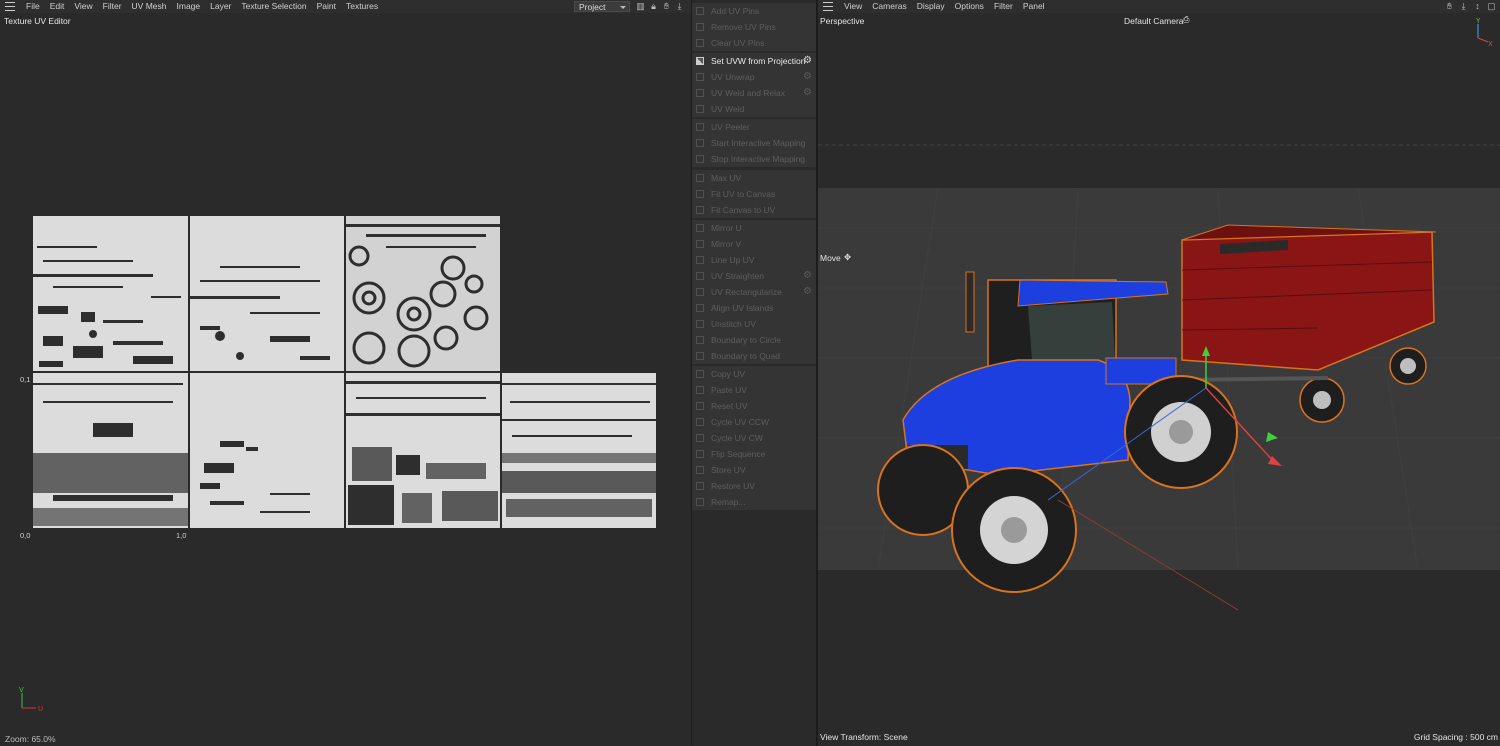  I want to click on menu-options: Options, so click(969, 6).